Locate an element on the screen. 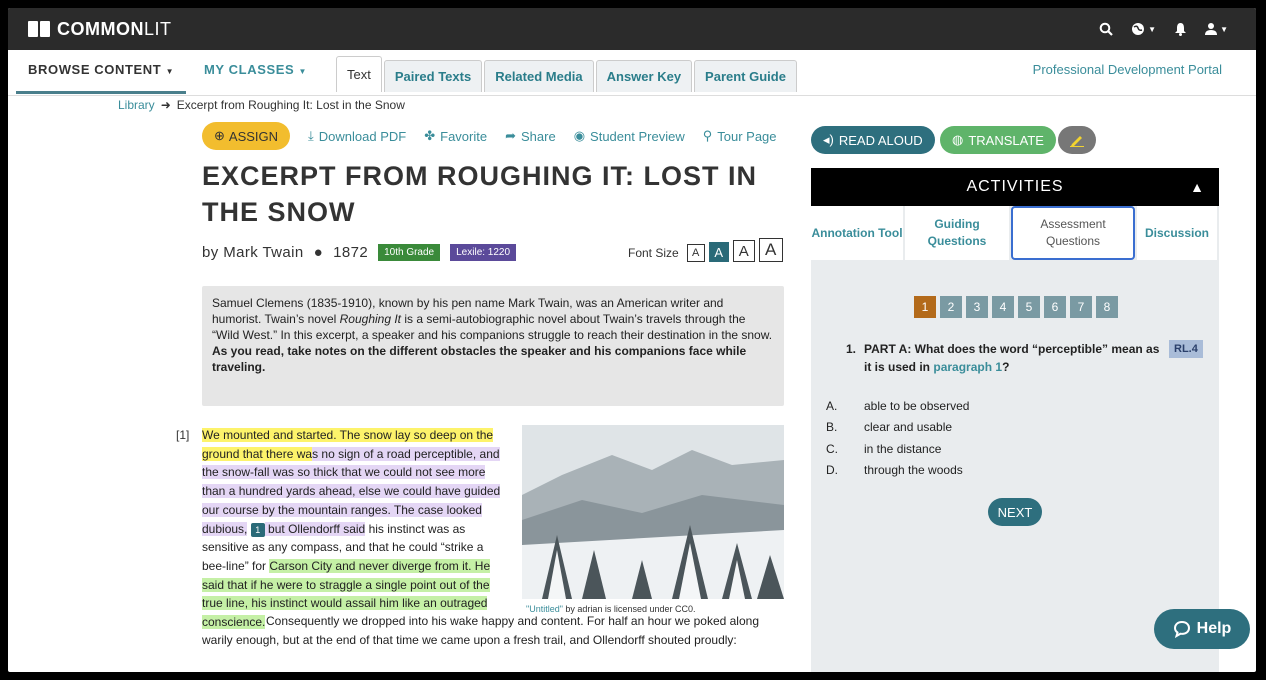  tab-paired-texts: Paired Texts is located at coordinates (433, 76).